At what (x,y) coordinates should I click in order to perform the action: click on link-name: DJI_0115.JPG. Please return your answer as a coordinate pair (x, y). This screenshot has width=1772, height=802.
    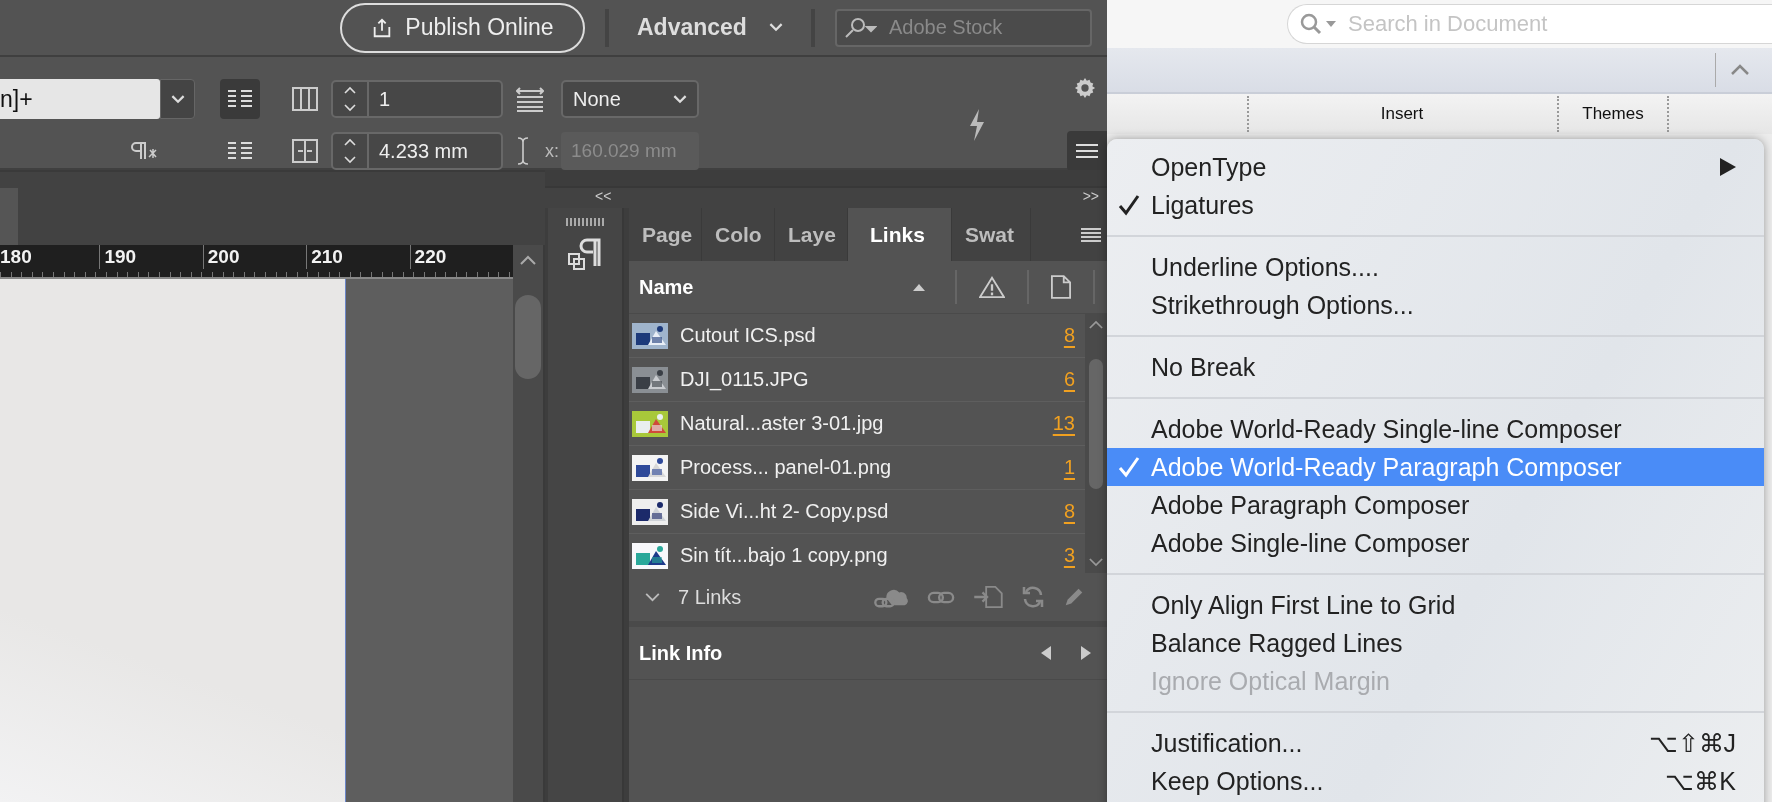
    Looking at the image, I should click on (745, 379).